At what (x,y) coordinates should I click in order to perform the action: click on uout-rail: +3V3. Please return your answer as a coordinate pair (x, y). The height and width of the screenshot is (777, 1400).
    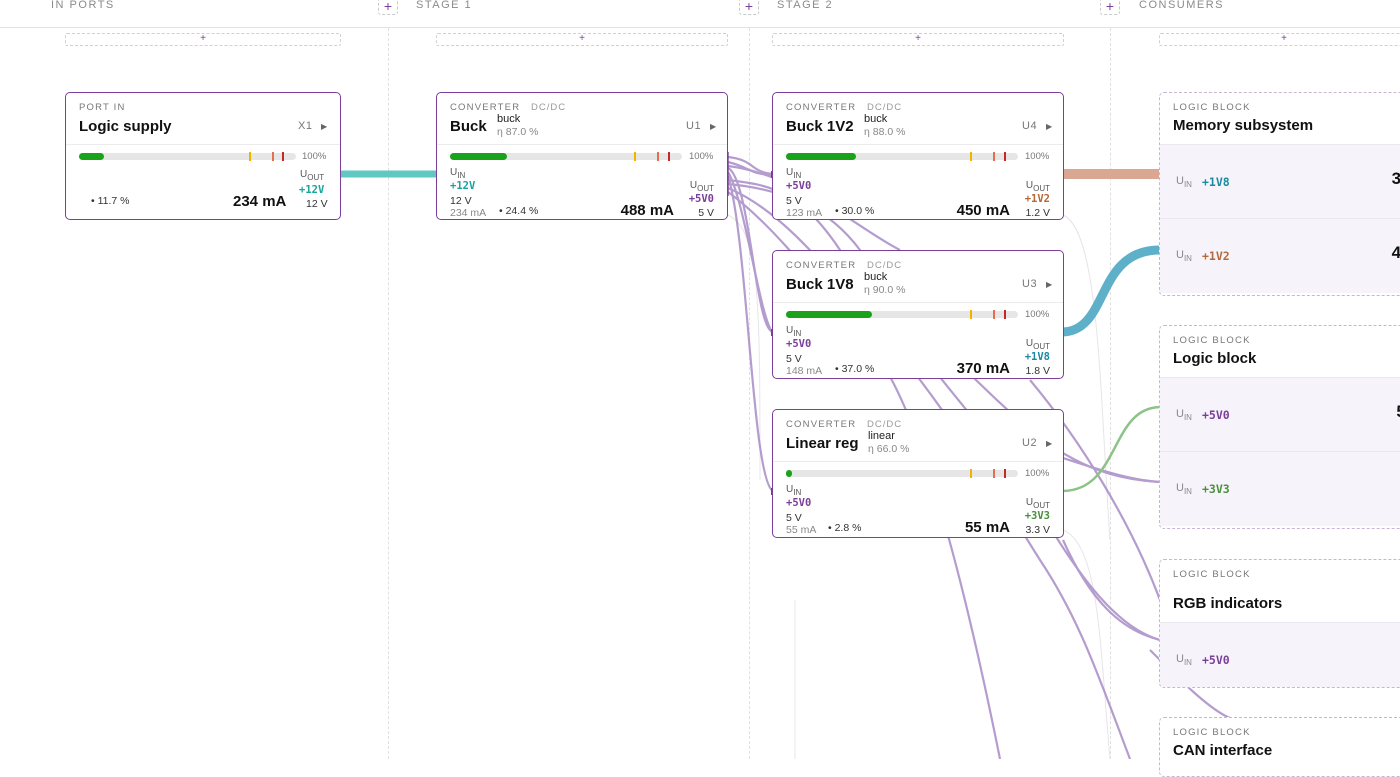
    Looking at the image, I should click on (1037, 516).